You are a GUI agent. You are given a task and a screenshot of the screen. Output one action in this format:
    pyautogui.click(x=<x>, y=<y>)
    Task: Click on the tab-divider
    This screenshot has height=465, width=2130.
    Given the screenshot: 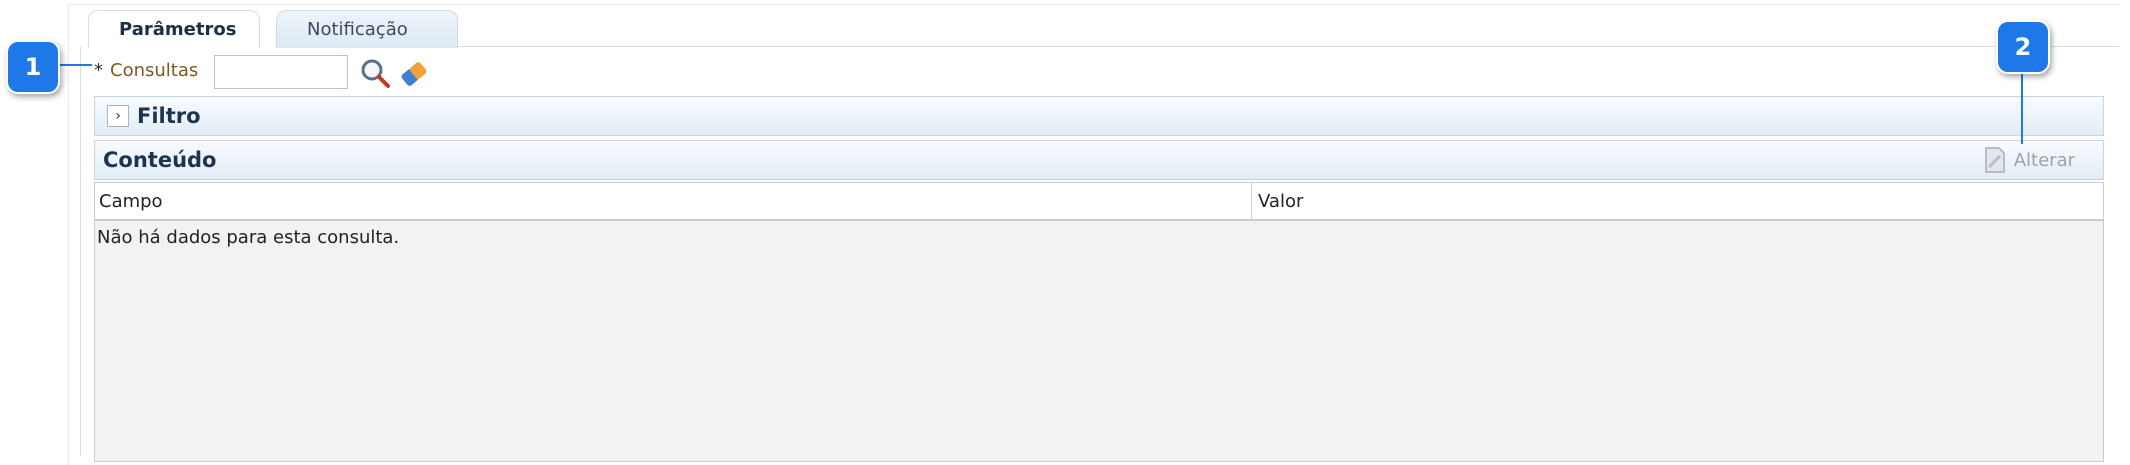 What is the action you would take?
    pyautogui.click(x=1270, y=46)
    